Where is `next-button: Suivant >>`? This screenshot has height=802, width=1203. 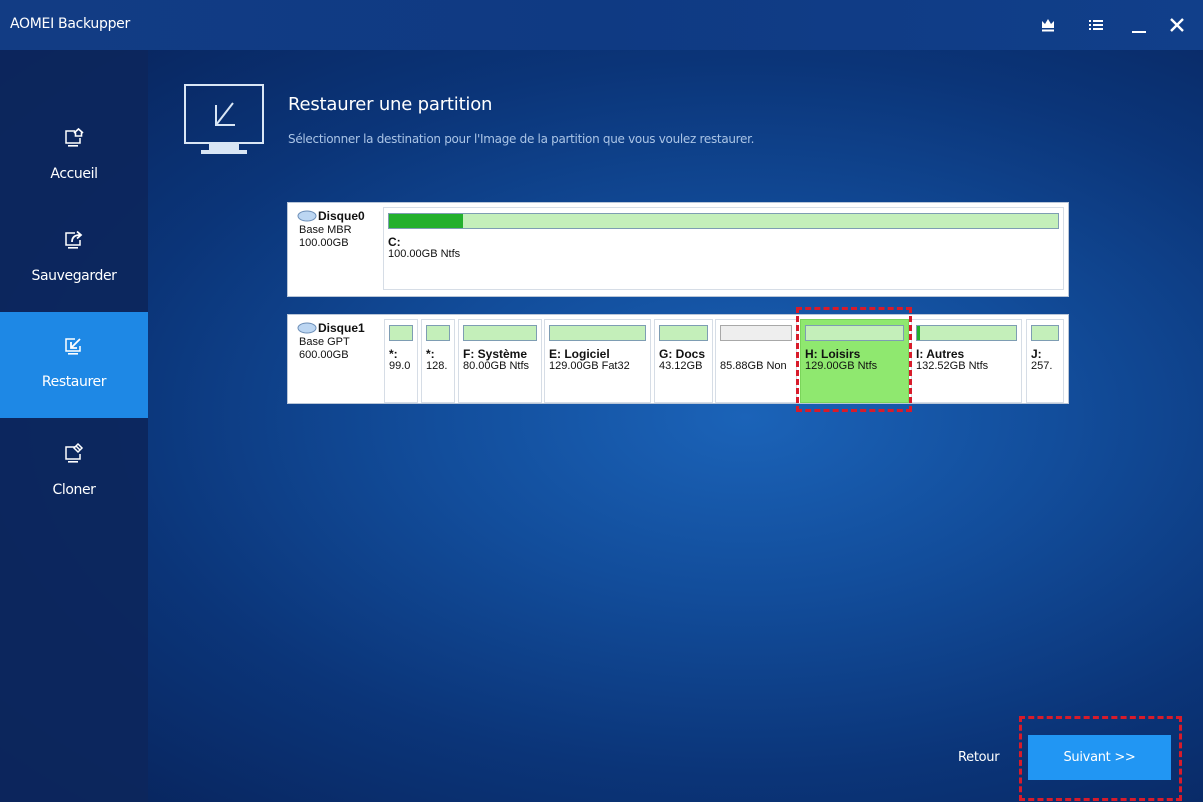 next-button: Suivant >> is located at coordinates (1099, 757).